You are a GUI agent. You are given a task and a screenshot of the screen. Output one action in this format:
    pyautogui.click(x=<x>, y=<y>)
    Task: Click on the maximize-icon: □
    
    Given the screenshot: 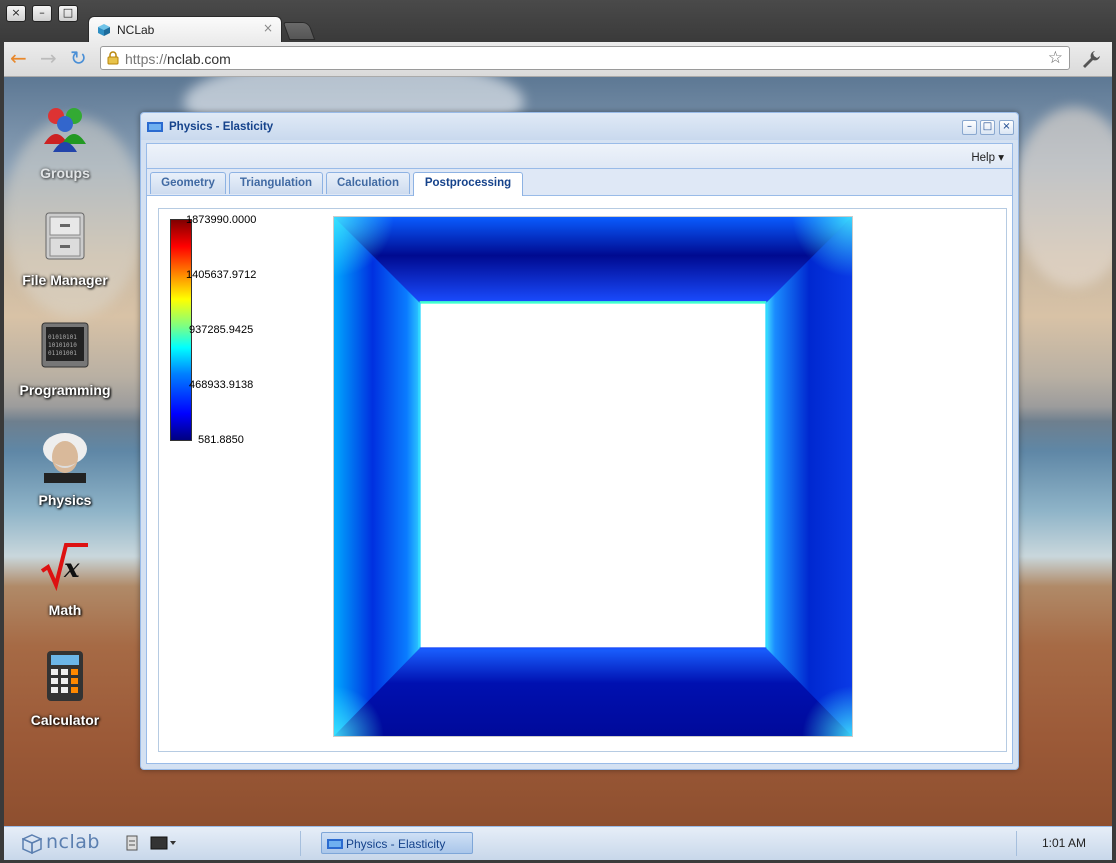 What is the action you would take?
    pyautogui.click(x=987, y=127)
    